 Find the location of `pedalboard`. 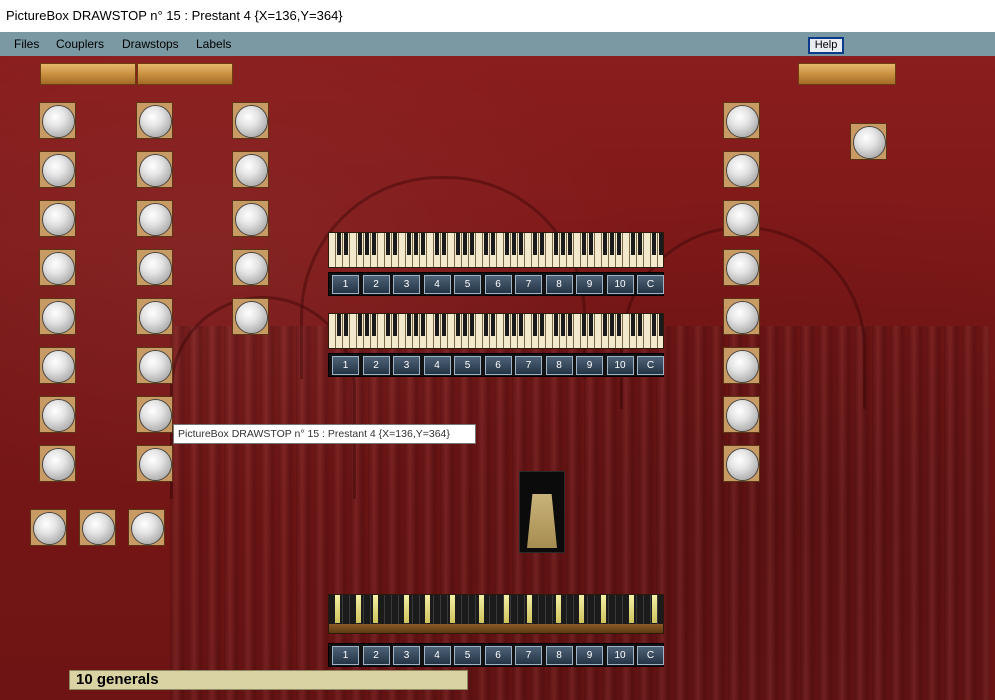

pedalboard is located at coordinates (496, 614).